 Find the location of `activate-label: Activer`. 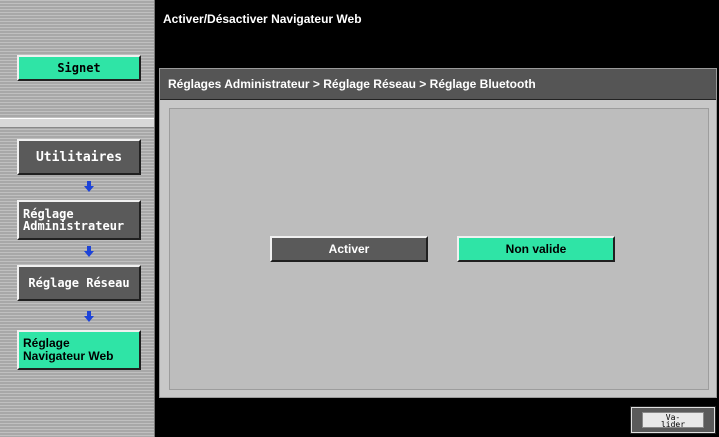

activate-label: Activer is located at coordinates (349, 249).